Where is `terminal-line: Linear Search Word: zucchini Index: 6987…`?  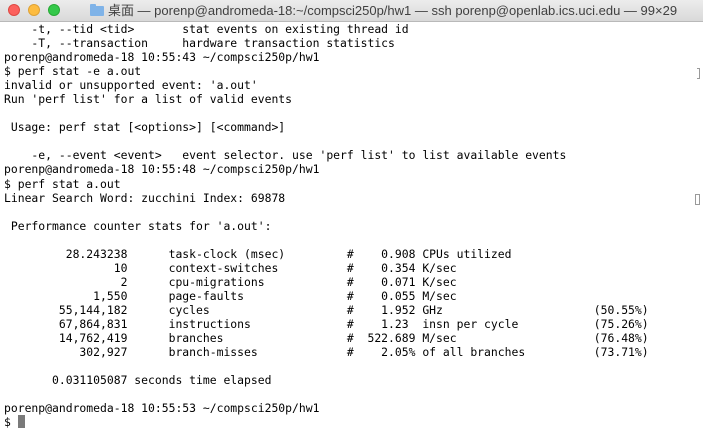 terminal-line: Linear Search Word: zucchini Index: 6987… is located at coordinates (145, 197).